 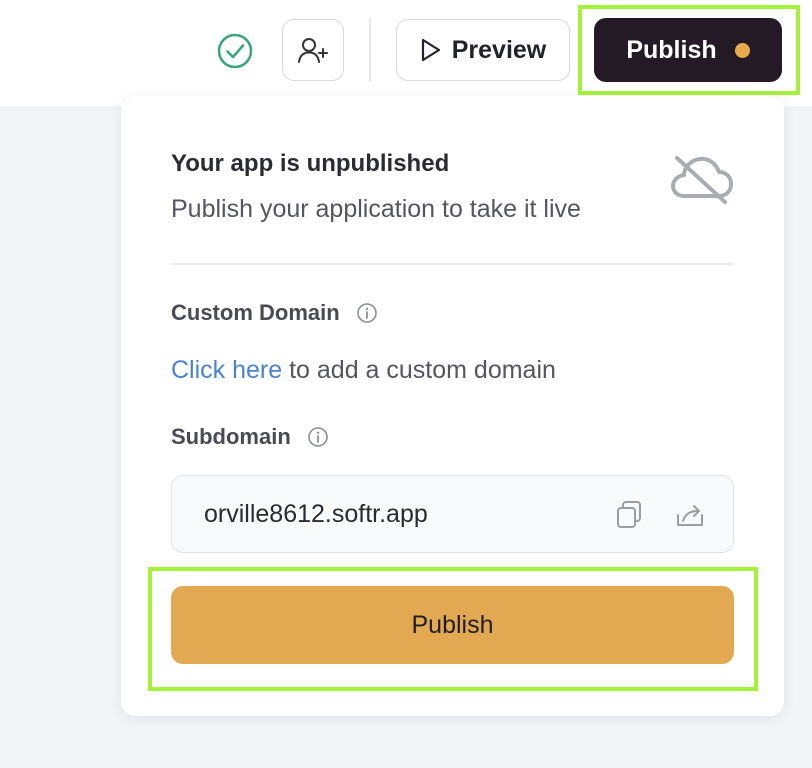 I want to click on subdomain-field: orville8612.softr.app, so click(x=452, y=514).